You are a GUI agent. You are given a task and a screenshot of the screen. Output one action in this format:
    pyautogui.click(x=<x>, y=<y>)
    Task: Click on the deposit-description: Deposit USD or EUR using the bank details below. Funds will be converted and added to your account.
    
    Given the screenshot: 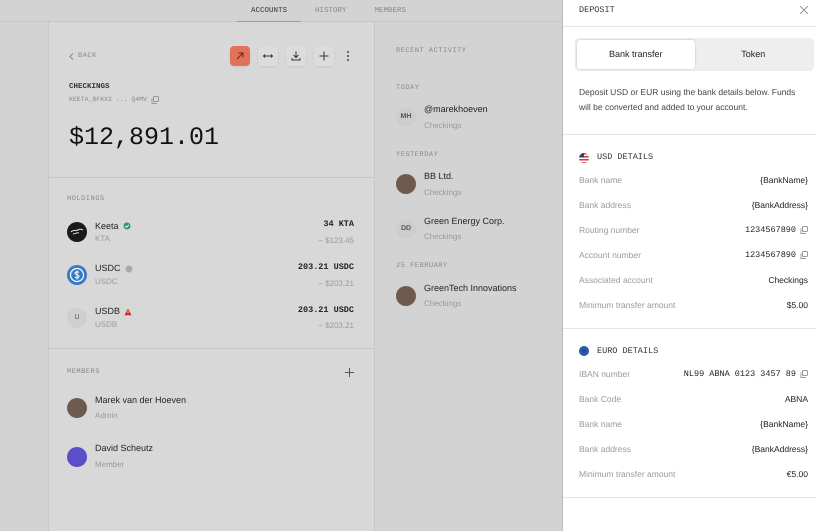 What is the action you would take?
    pyautogui.click(x=687, y=100)
    